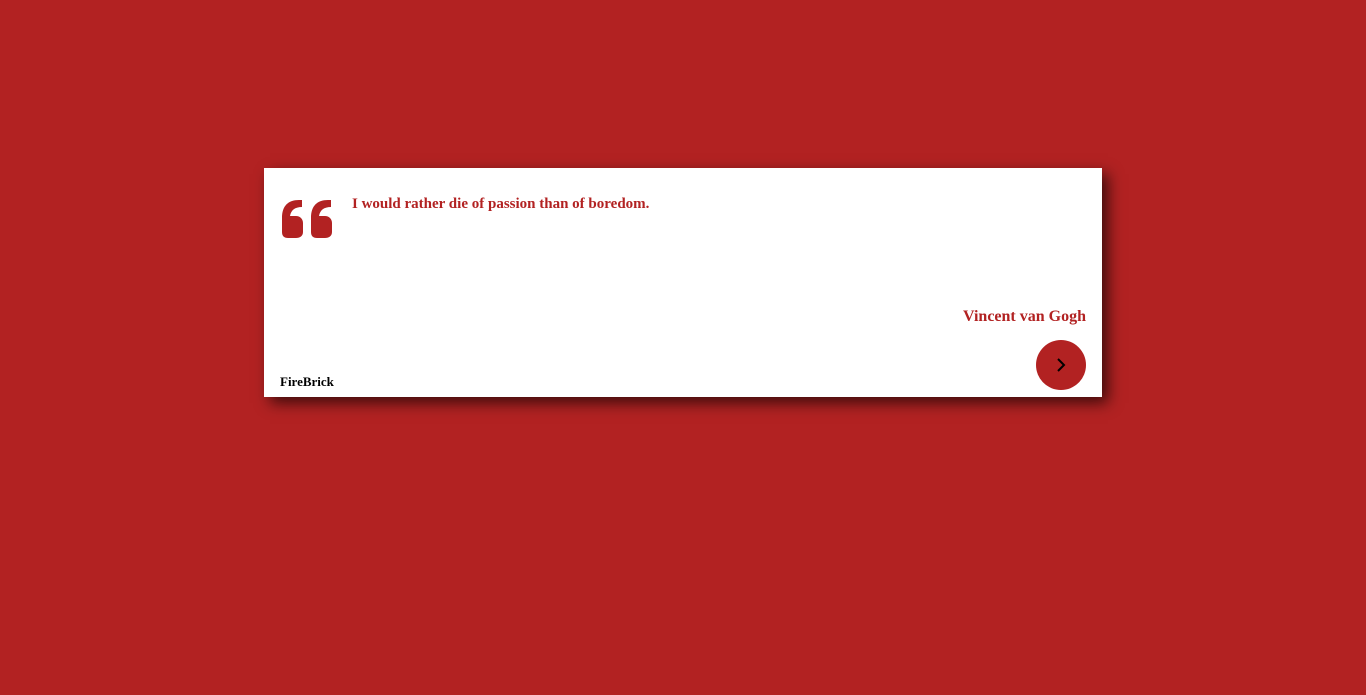  What do you see at coordinates (307, 219) in the screenshot?
I see `quote-icon` at bounding box center [307, 219].